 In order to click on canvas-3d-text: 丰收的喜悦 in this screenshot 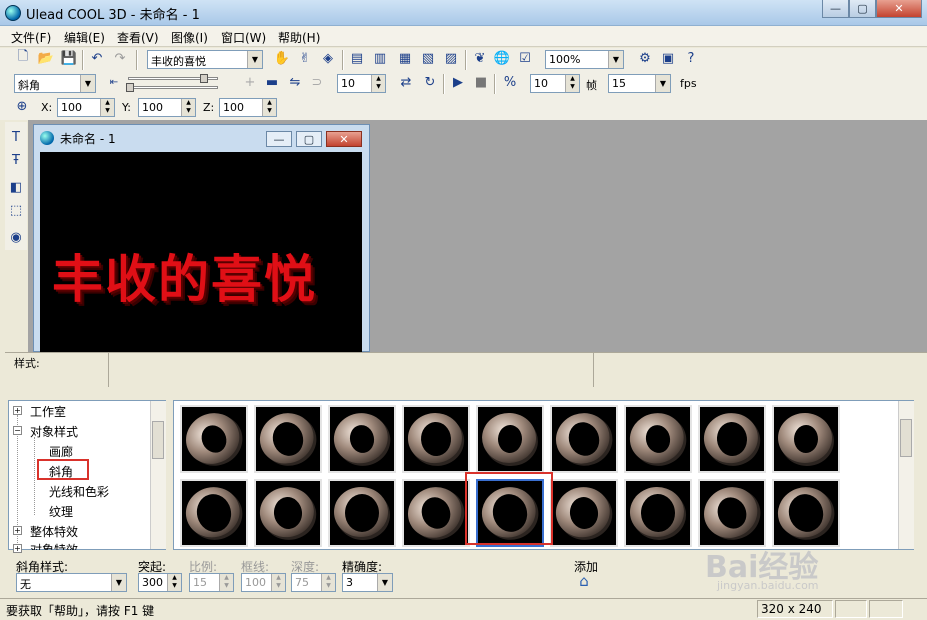, I will do `click(184, 275)`.